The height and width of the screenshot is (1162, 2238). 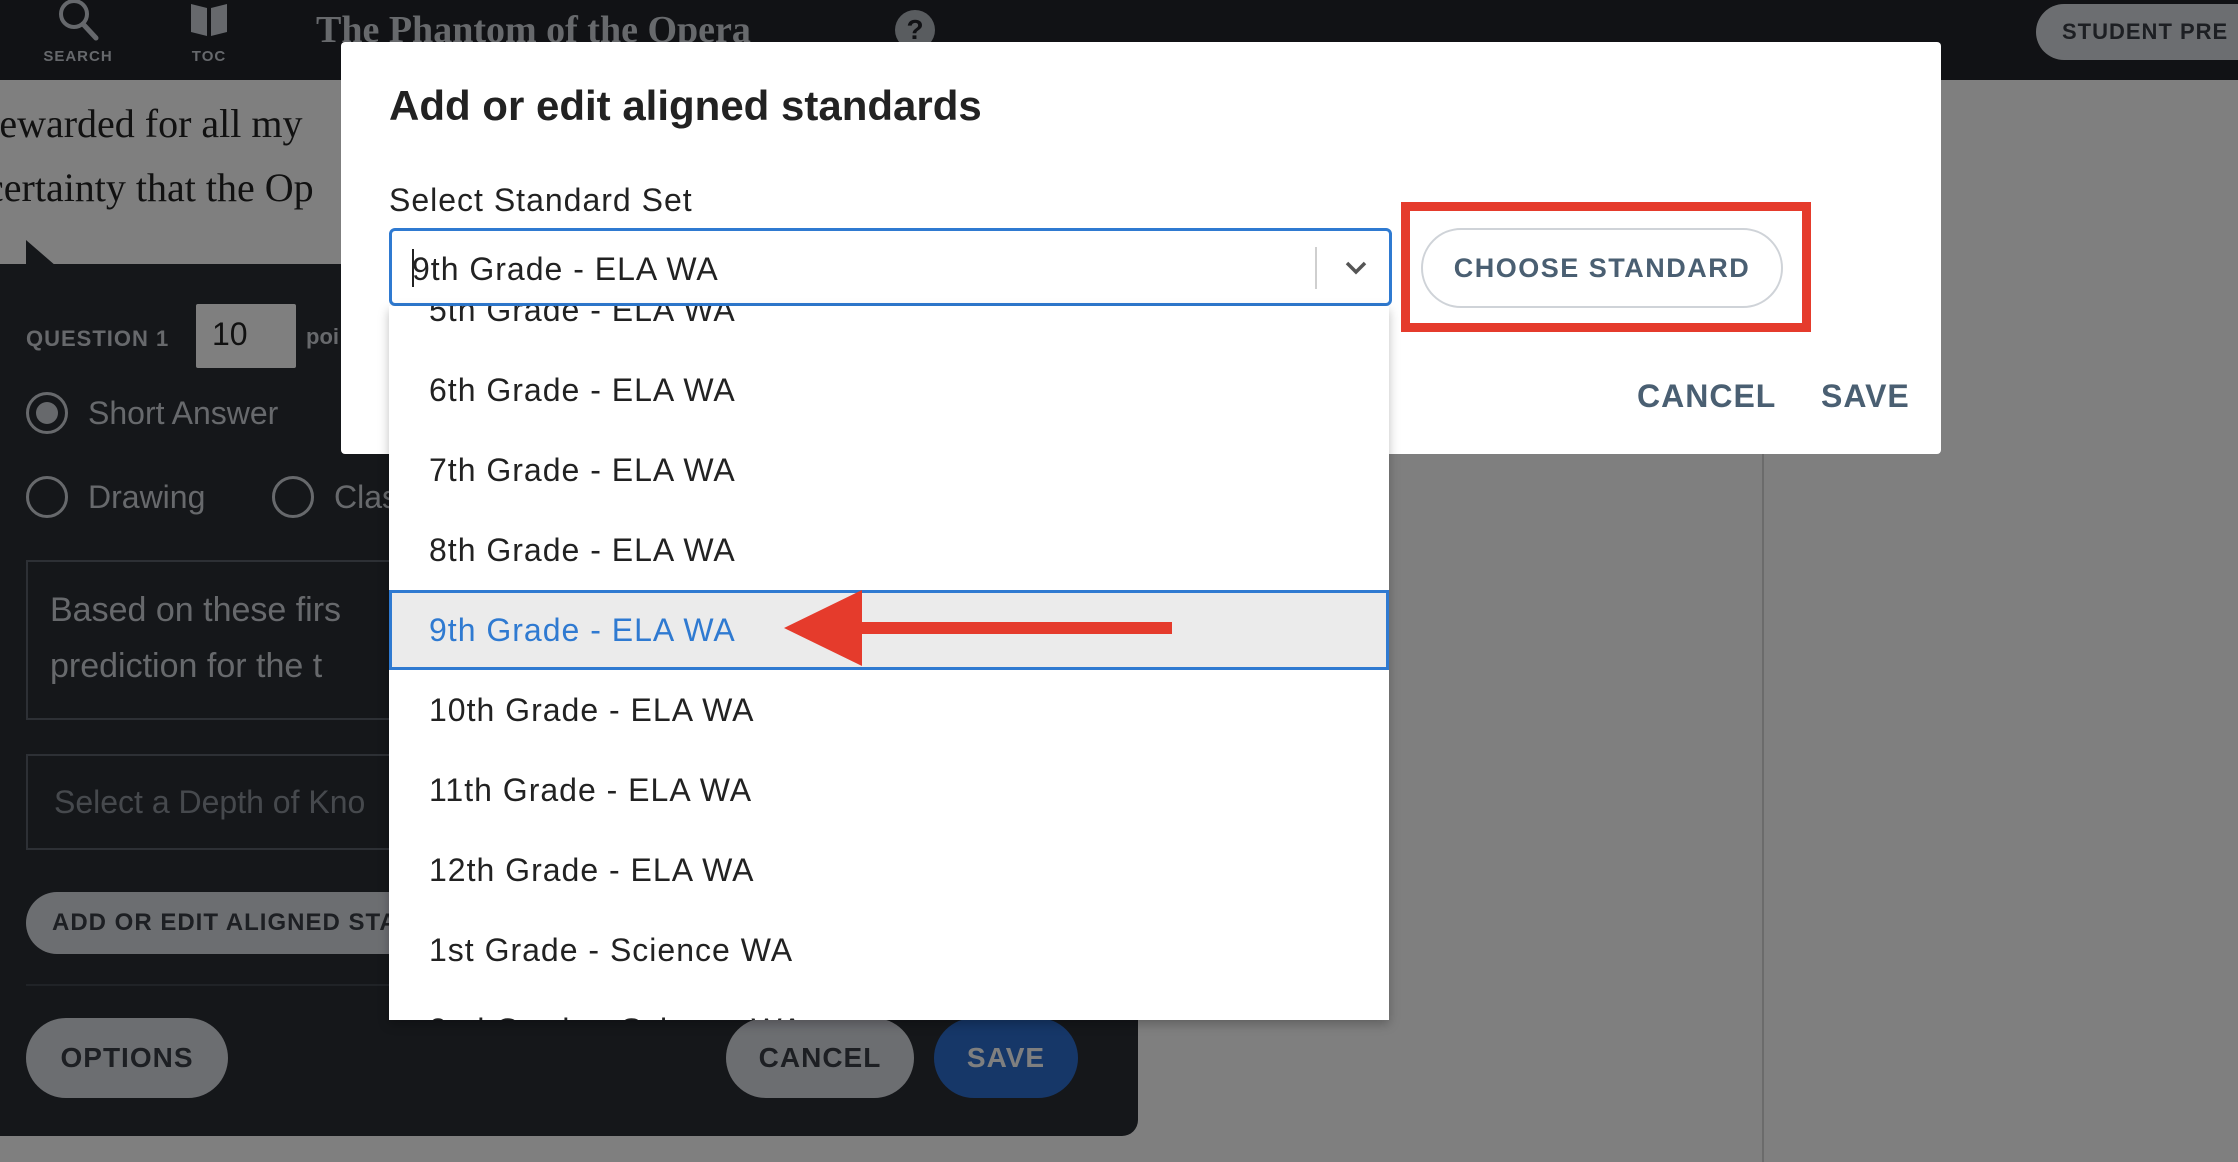 I want to click on annotation-highlight-box, so click(x=1606, y=267).